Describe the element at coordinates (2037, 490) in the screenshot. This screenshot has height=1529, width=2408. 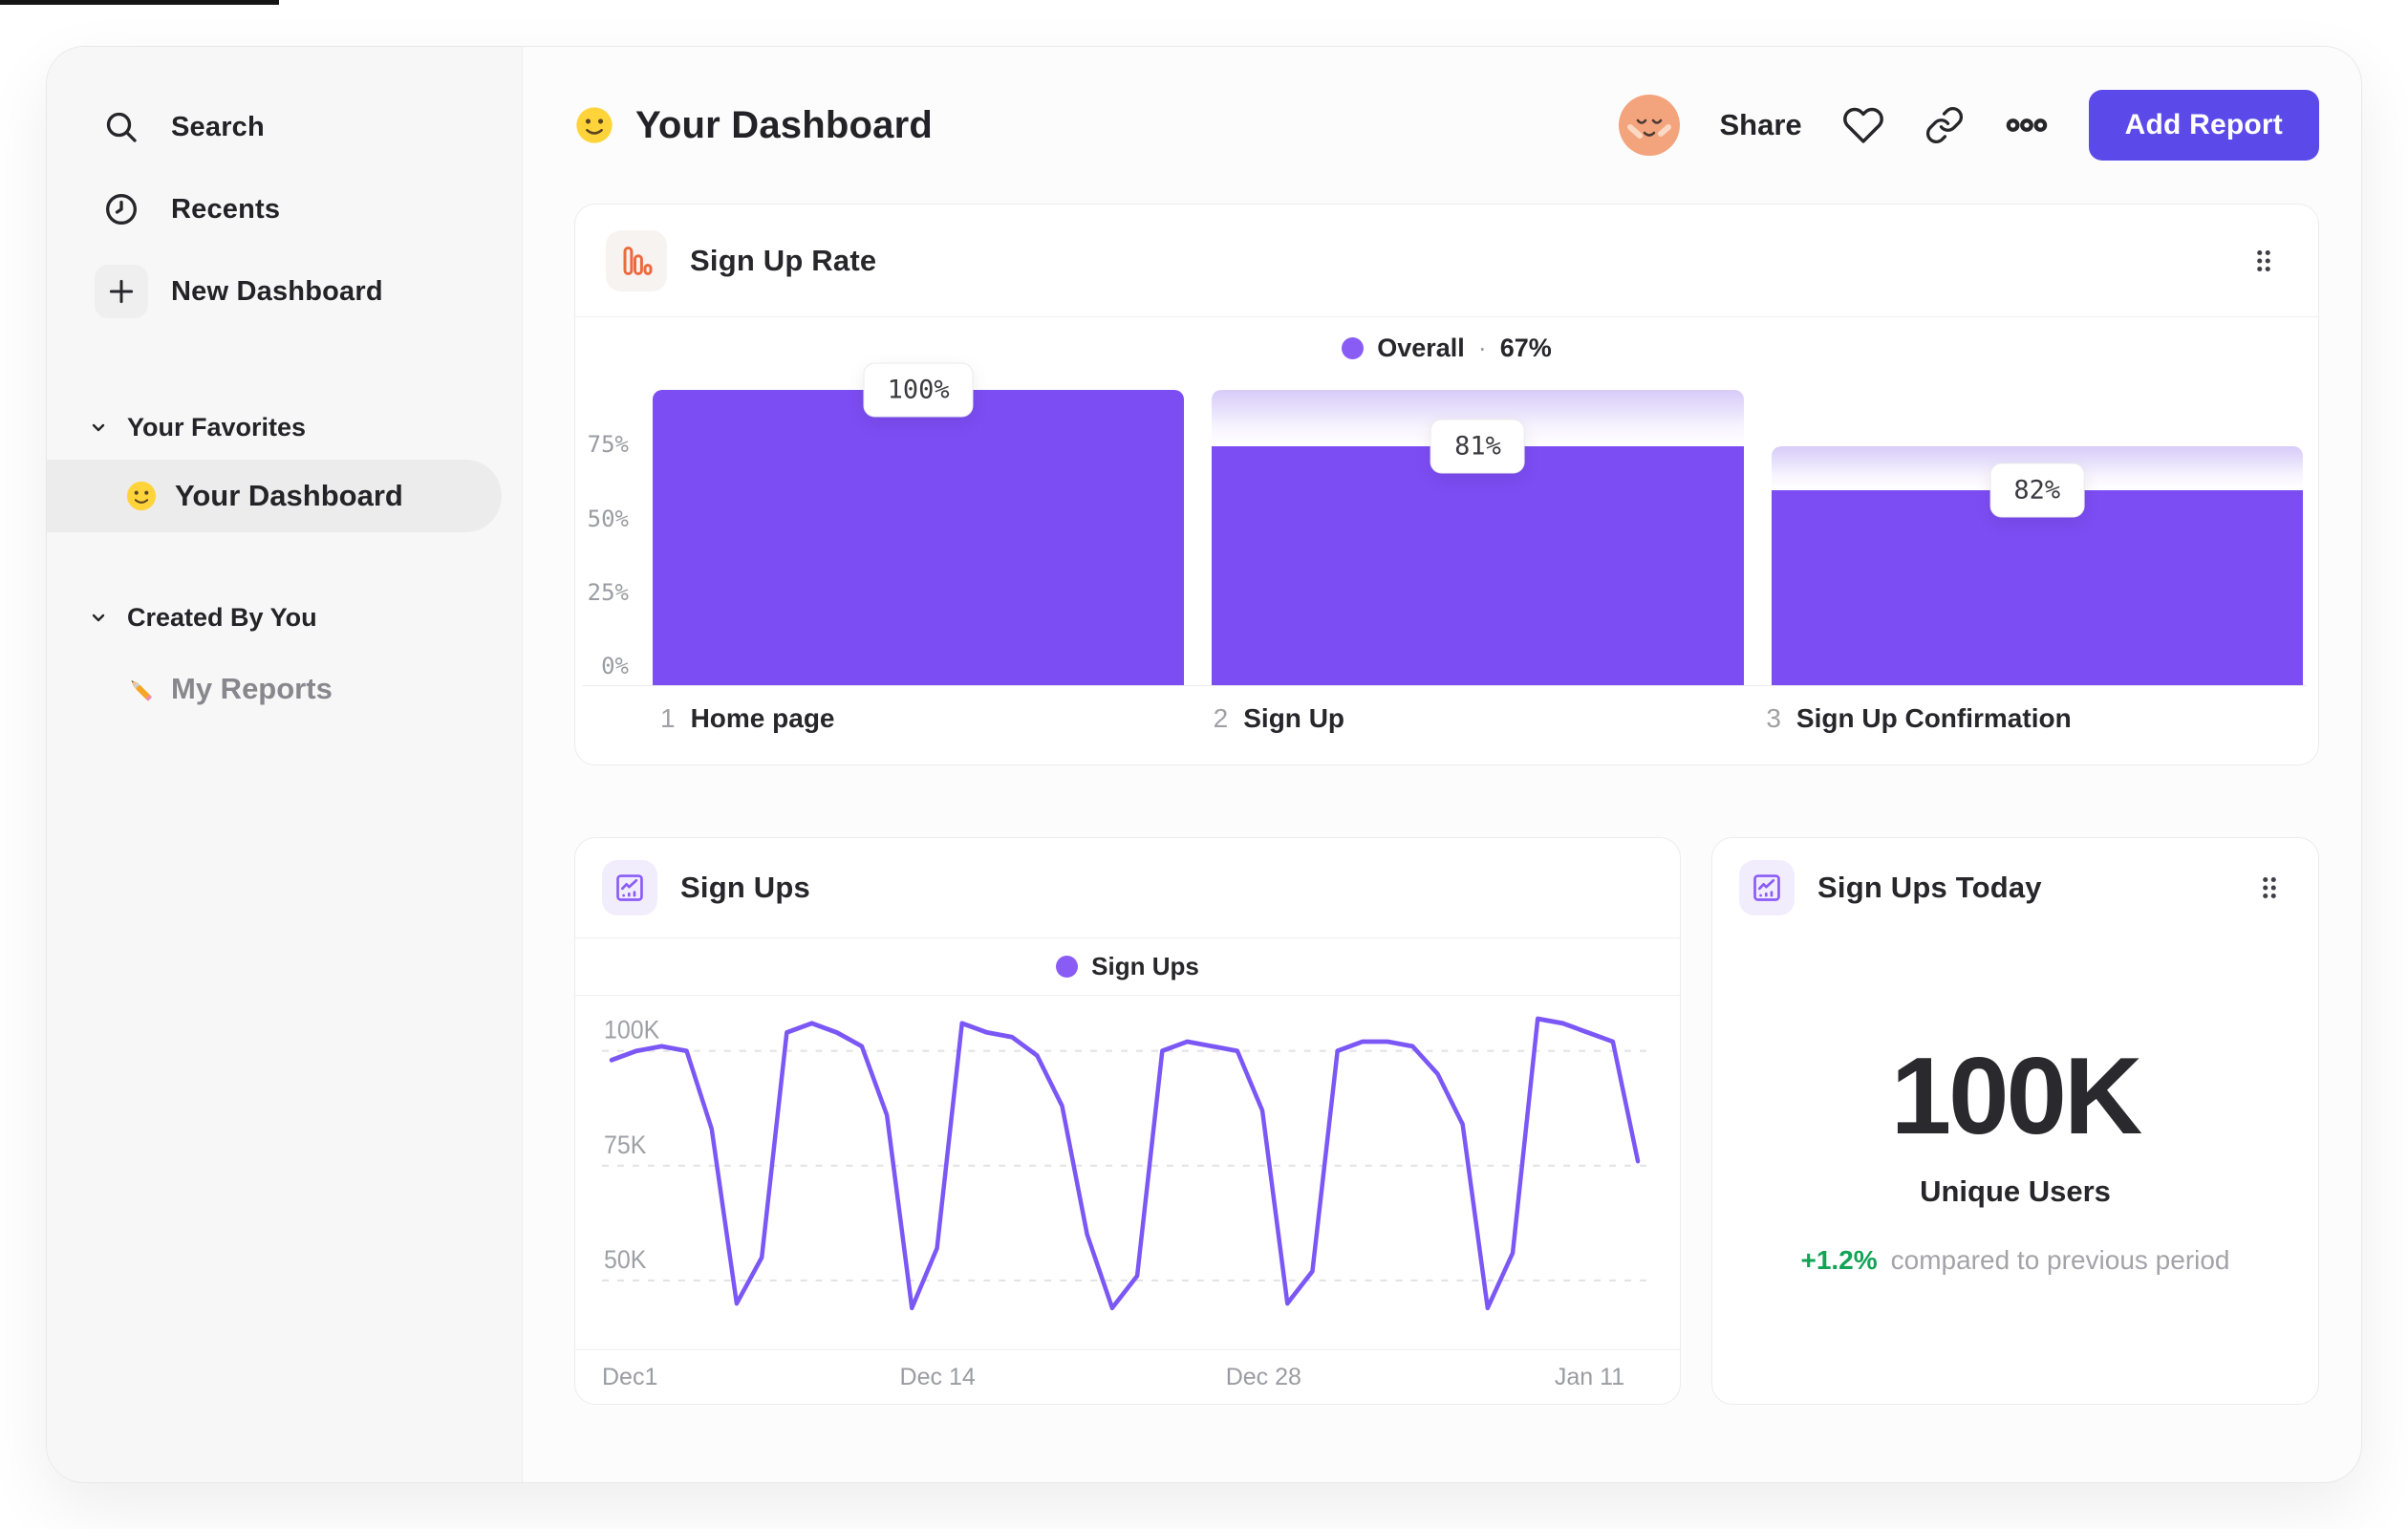
I see `conversion-tooltip: 82%` at that location.